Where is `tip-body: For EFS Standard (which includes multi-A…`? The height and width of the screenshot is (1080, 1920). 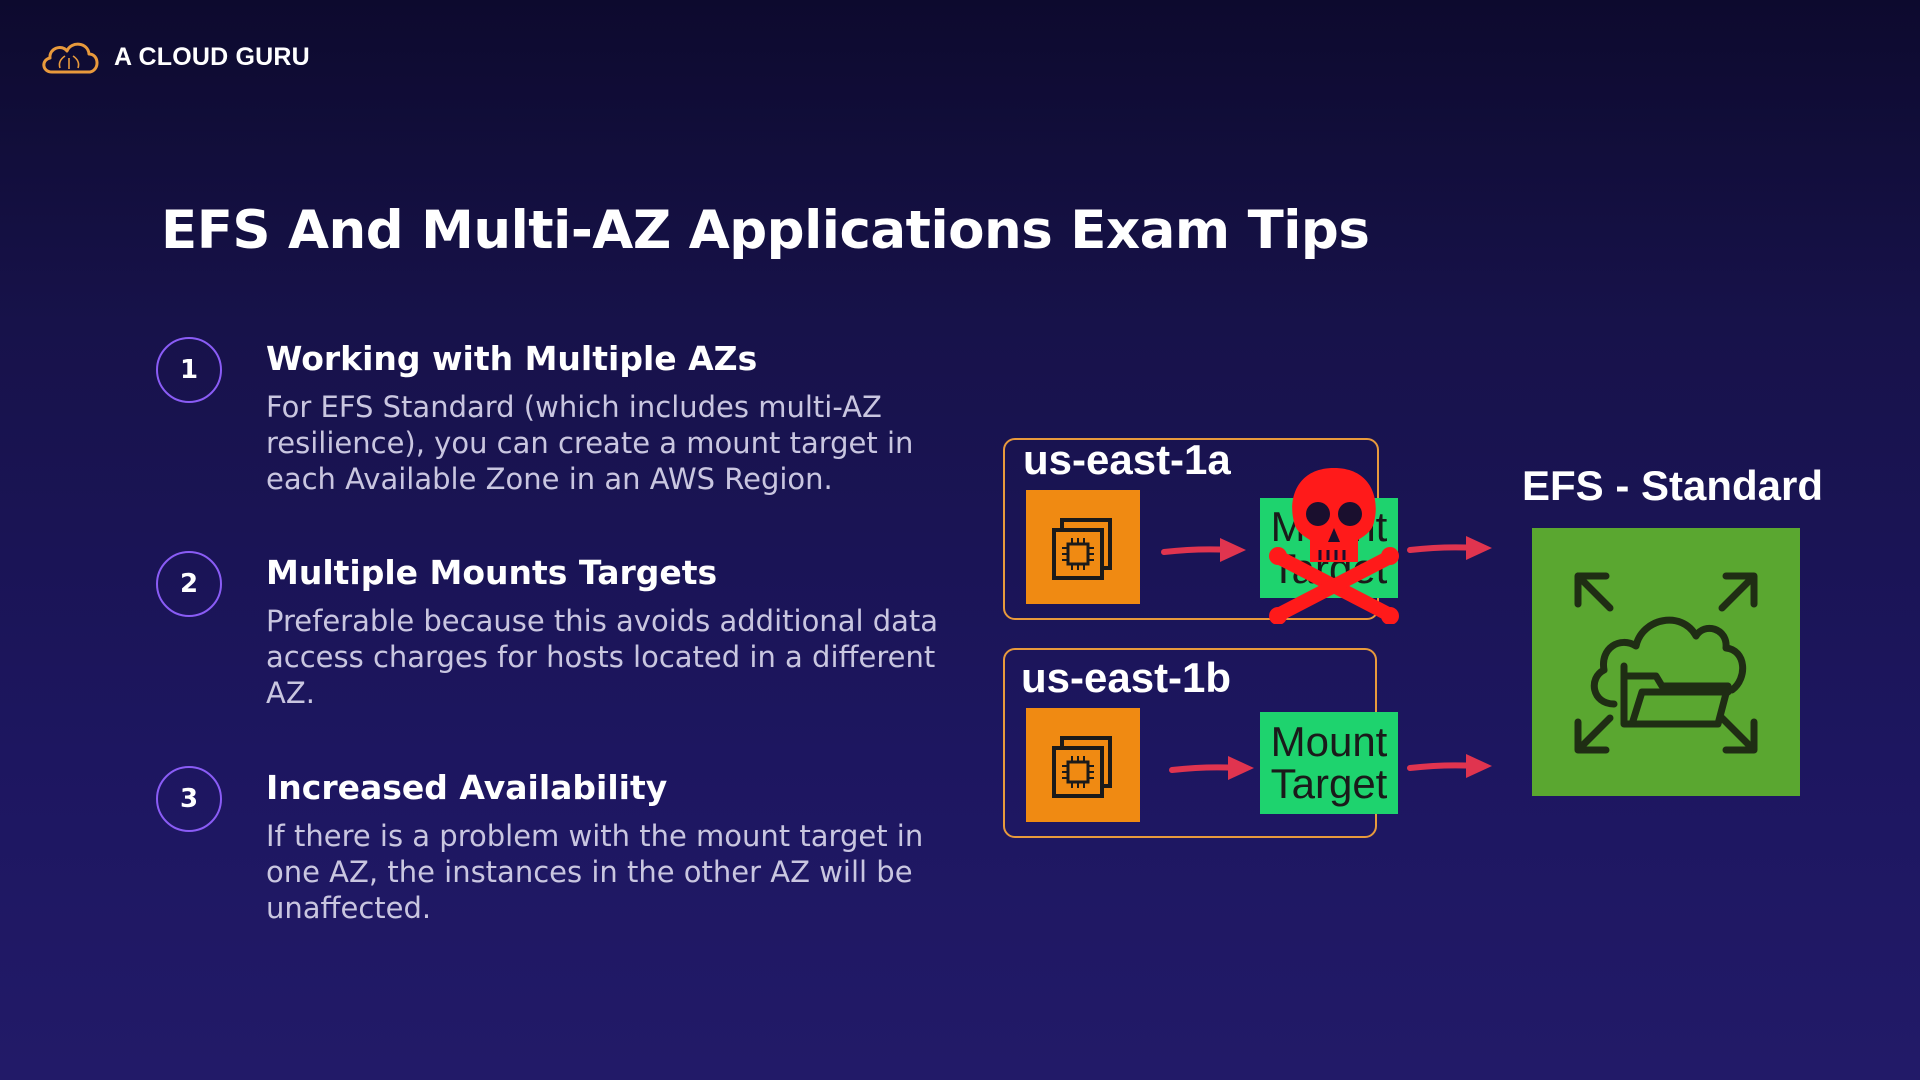 tip-body: For EFS Standard (which includes multi-A… is located at coordinates (590, 443).